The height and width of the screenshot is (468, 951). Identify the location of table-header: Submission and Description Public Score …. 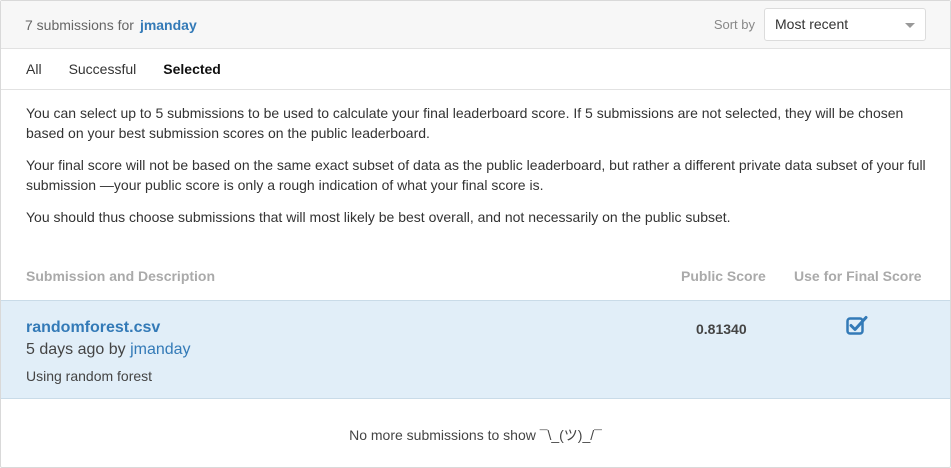
(475, 284).